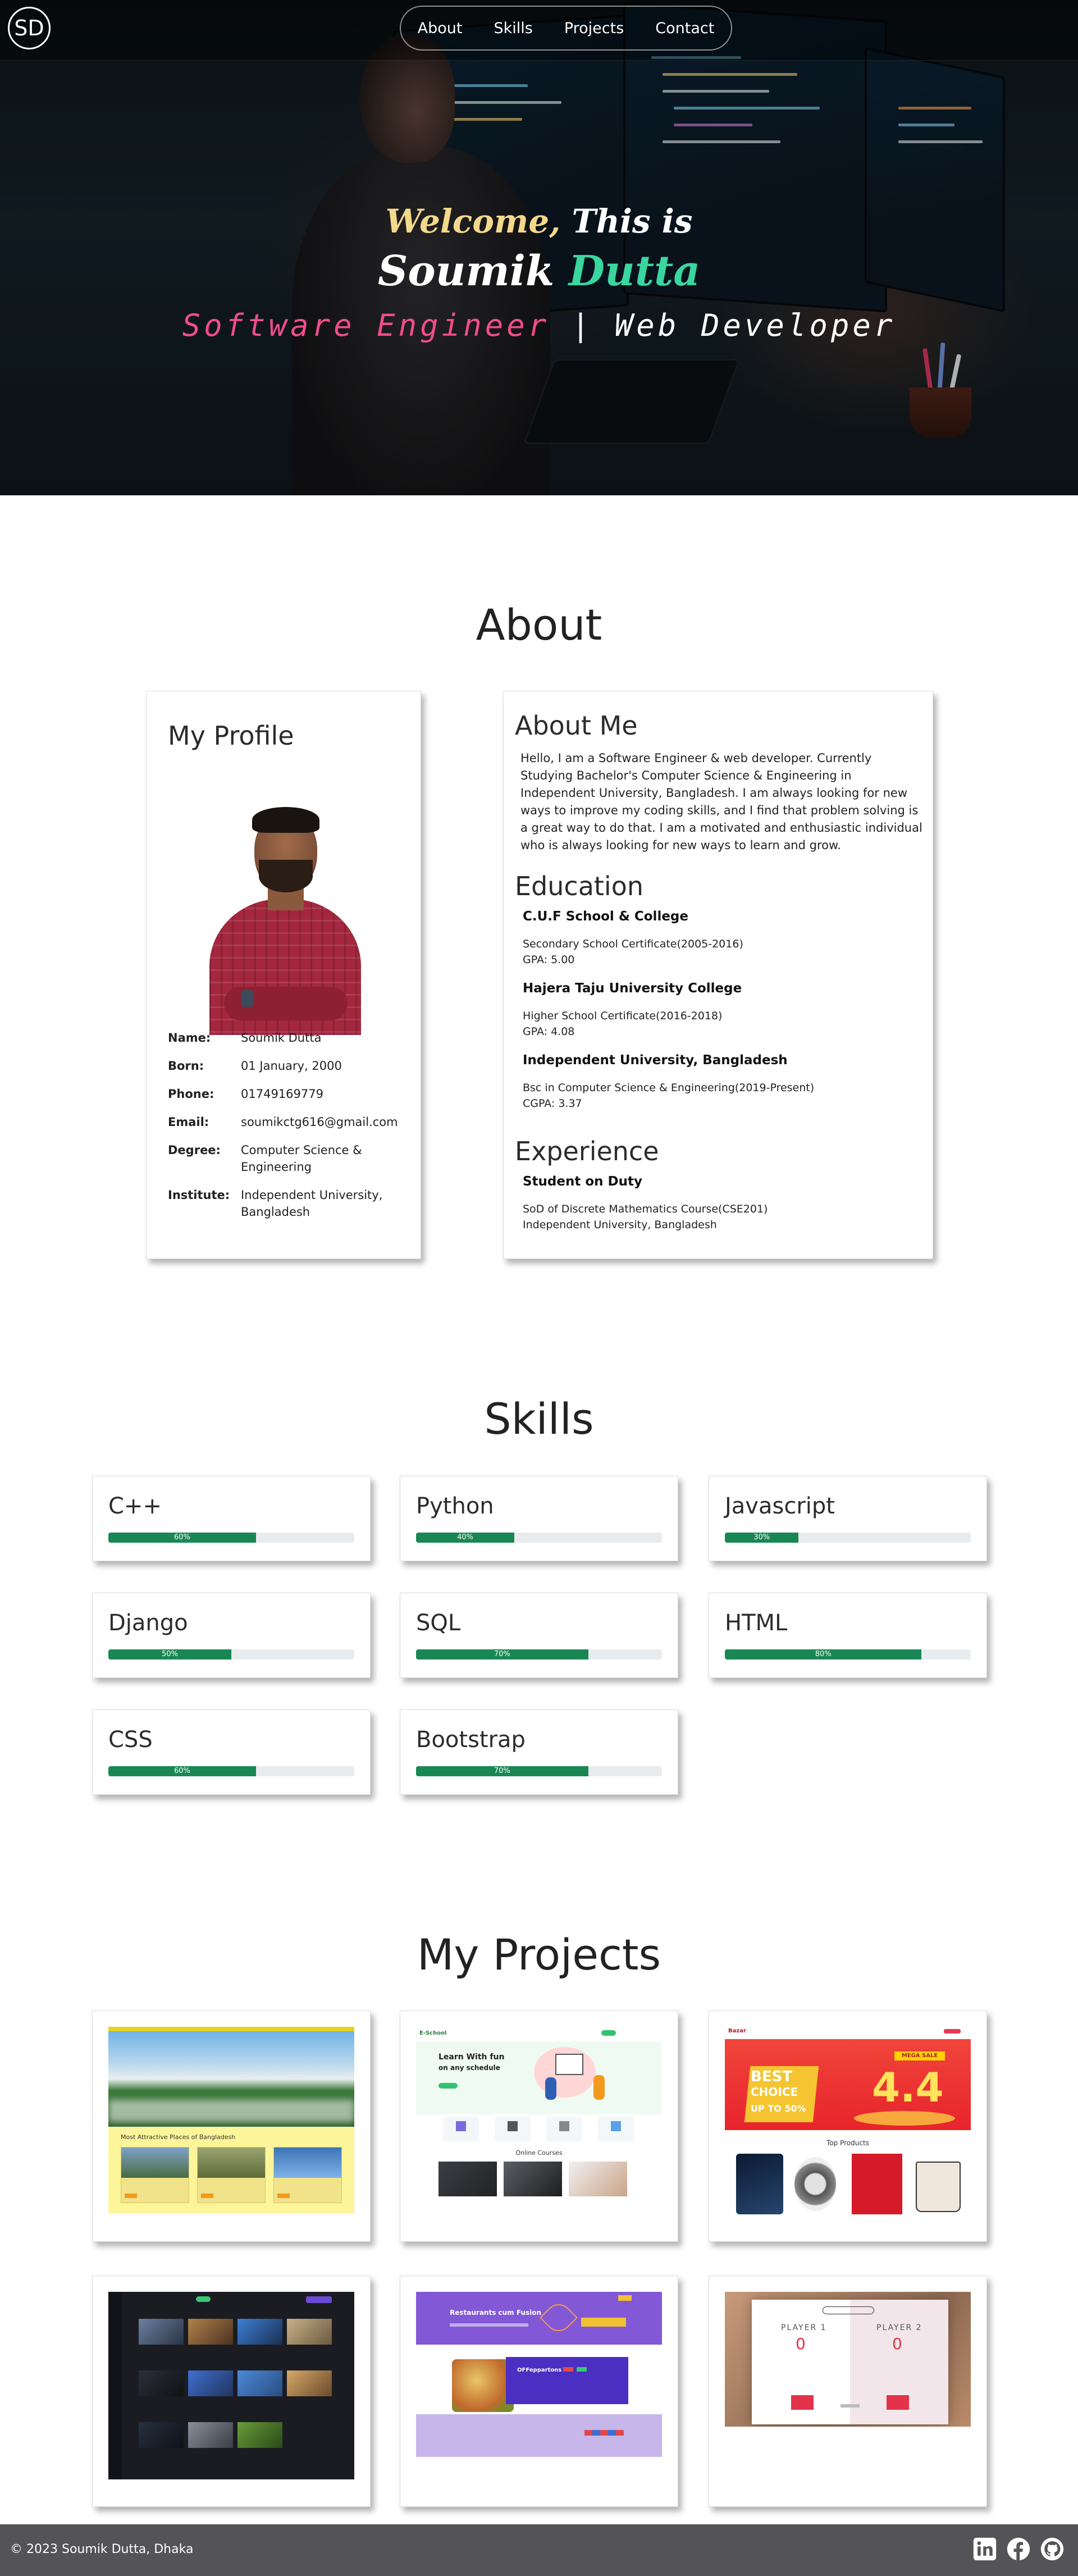  What do you see at coordinates (169, 1654) in the screenshot?
I see `skill-progress-fill: 50%` at bounding box center [169, 1654].